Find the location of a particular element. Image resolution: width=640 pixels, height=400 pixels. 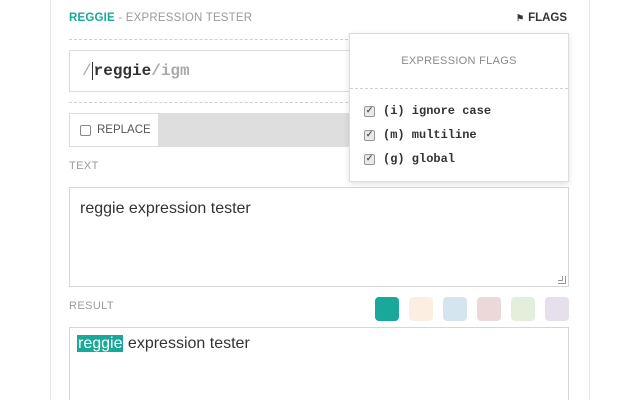

text-value: reggie expression tester is located at coordinates (165, 208).